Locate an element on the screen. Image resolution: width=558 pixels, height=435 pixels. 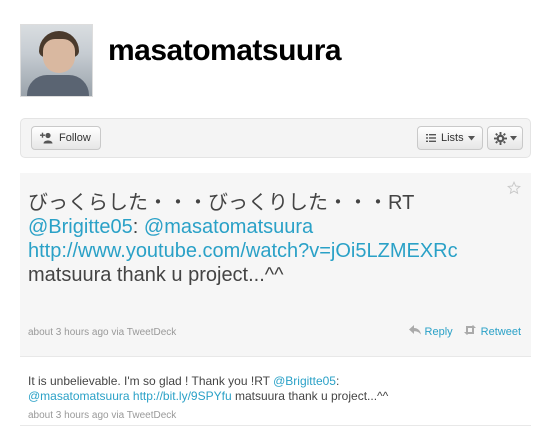
avatar-face is located at coordinates (59, 56).